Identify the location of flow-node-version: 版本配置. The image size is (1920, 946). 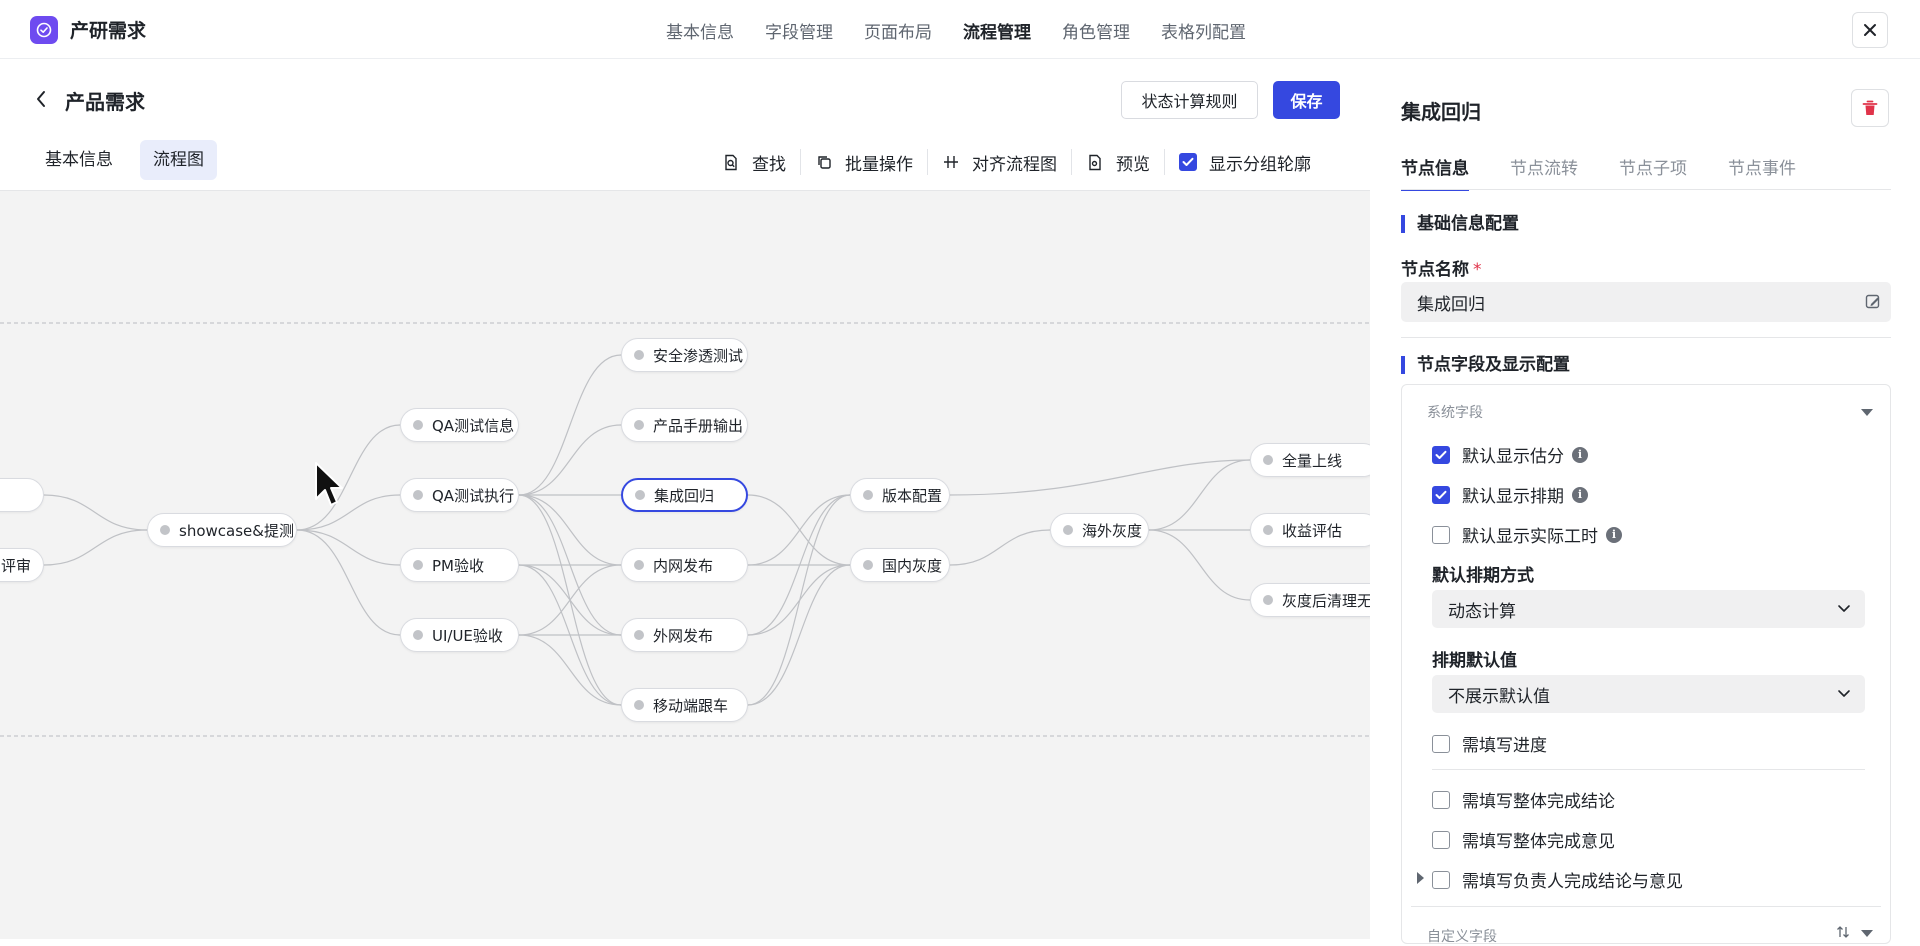
(900, 495).